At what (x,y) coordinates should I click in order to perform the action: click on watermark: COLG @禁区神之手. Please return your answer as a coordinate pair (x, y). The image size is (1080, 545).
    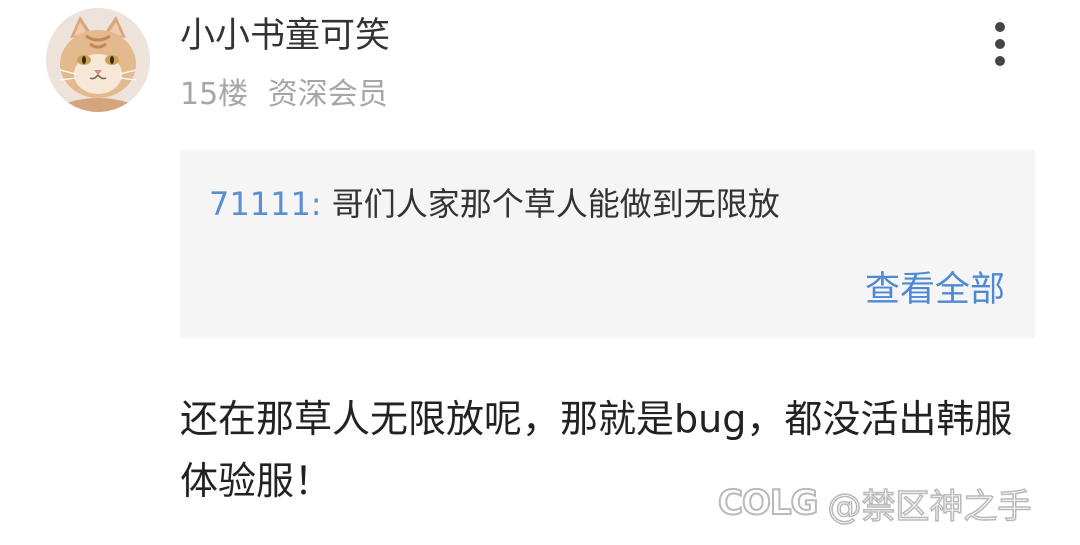
    Looking at the image, I should click on (875, 504).